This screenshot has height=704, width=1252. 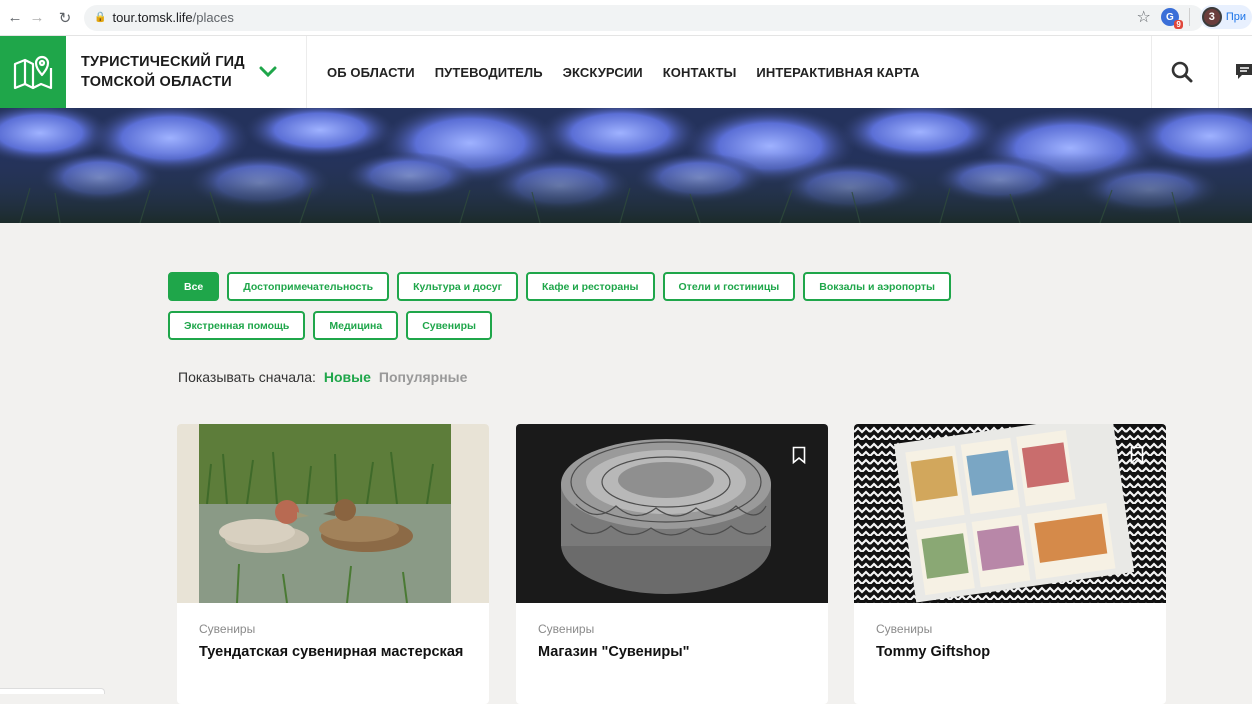 What do you see at coordinates (247, 377) in the screenshot?
I see `sort-label: Показывать сначала:` at bounding box center [247, 377].